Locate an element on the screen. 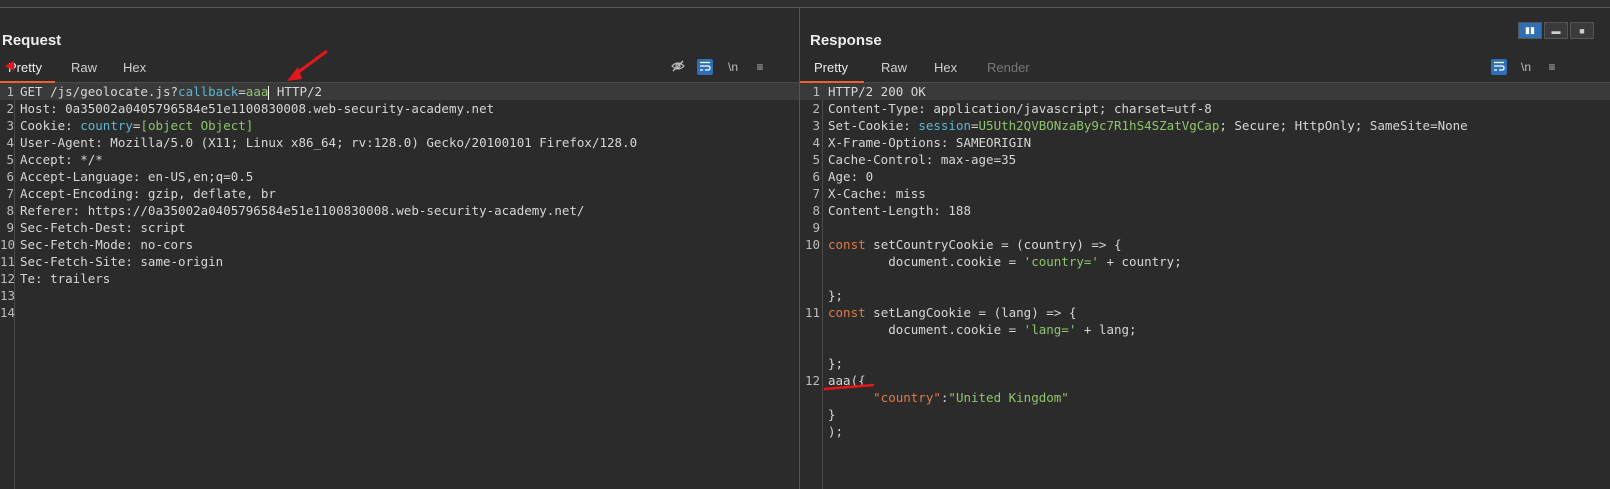 The image size is (1610, 489). arrow-annotation-small-icon is located at coordinates (9, 66).